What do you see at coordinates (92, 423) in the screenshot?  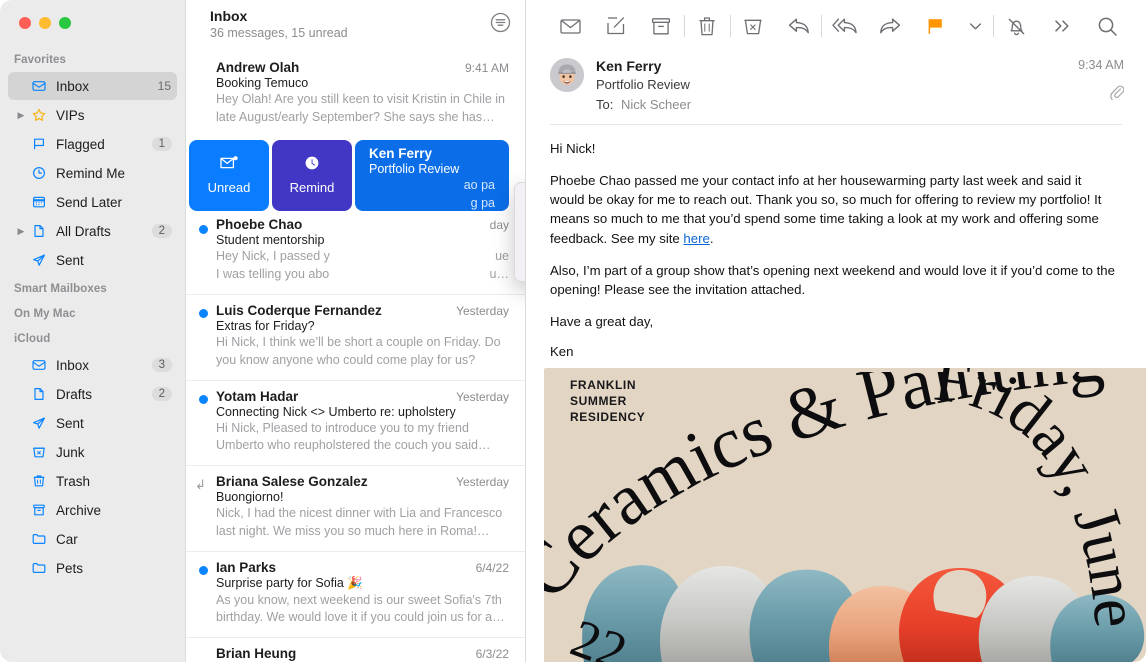 I see `sidebar-item-sent-icloud: Sent` at bounding box center [92, 423].